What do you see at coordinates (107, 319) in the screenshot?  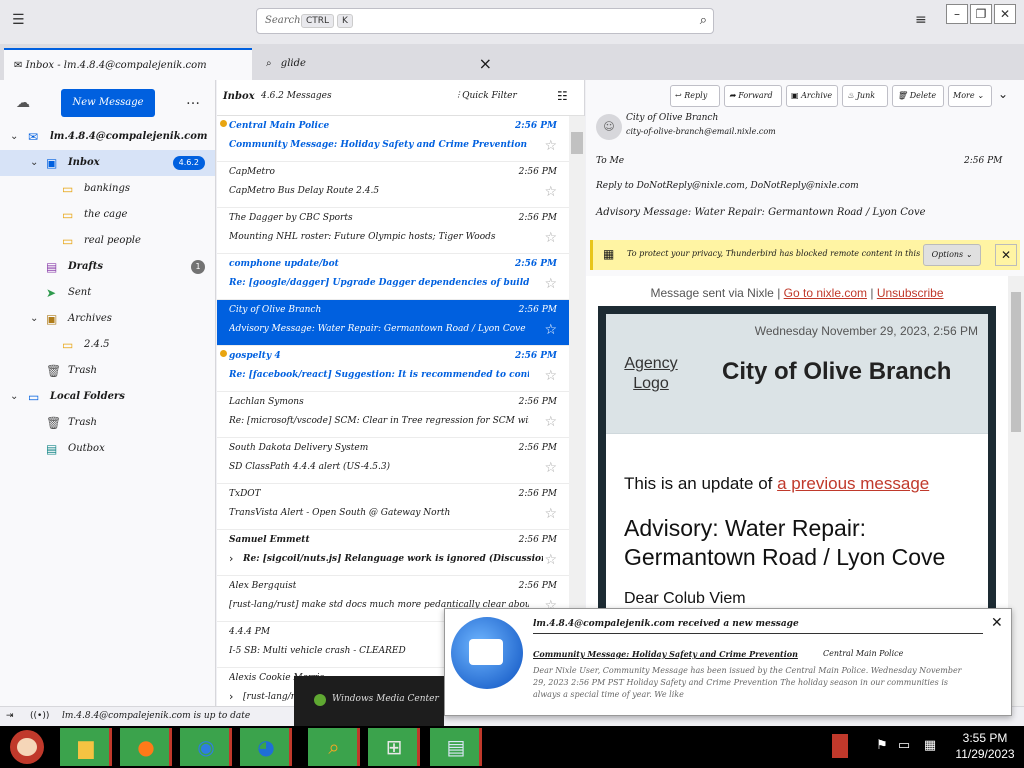 I see `folder-archives: ⌄ ▣ Archives` at bounding box center [107, 319].